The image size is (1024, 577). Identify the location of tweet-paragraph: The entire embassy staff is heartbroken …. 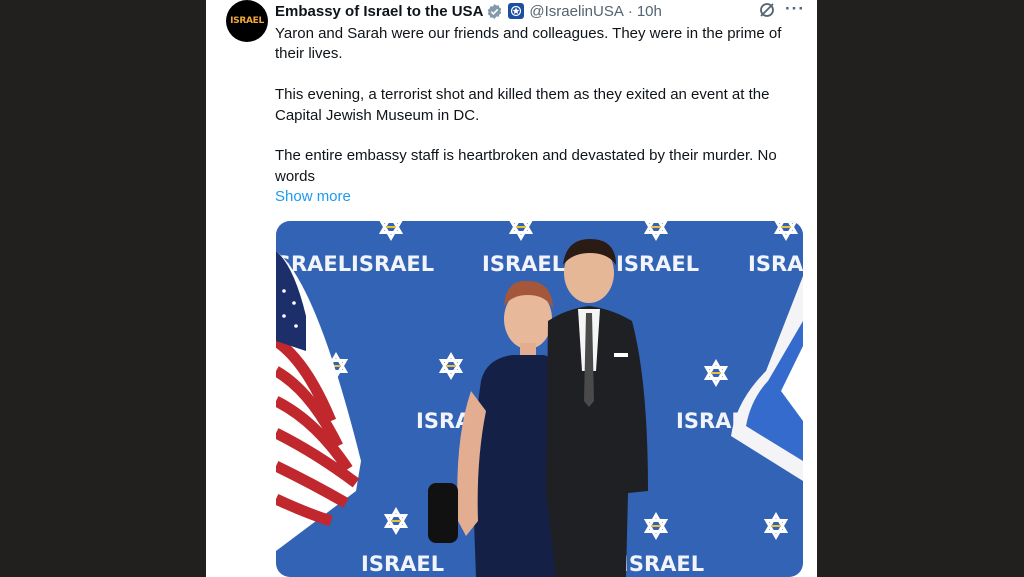
(526, 166).